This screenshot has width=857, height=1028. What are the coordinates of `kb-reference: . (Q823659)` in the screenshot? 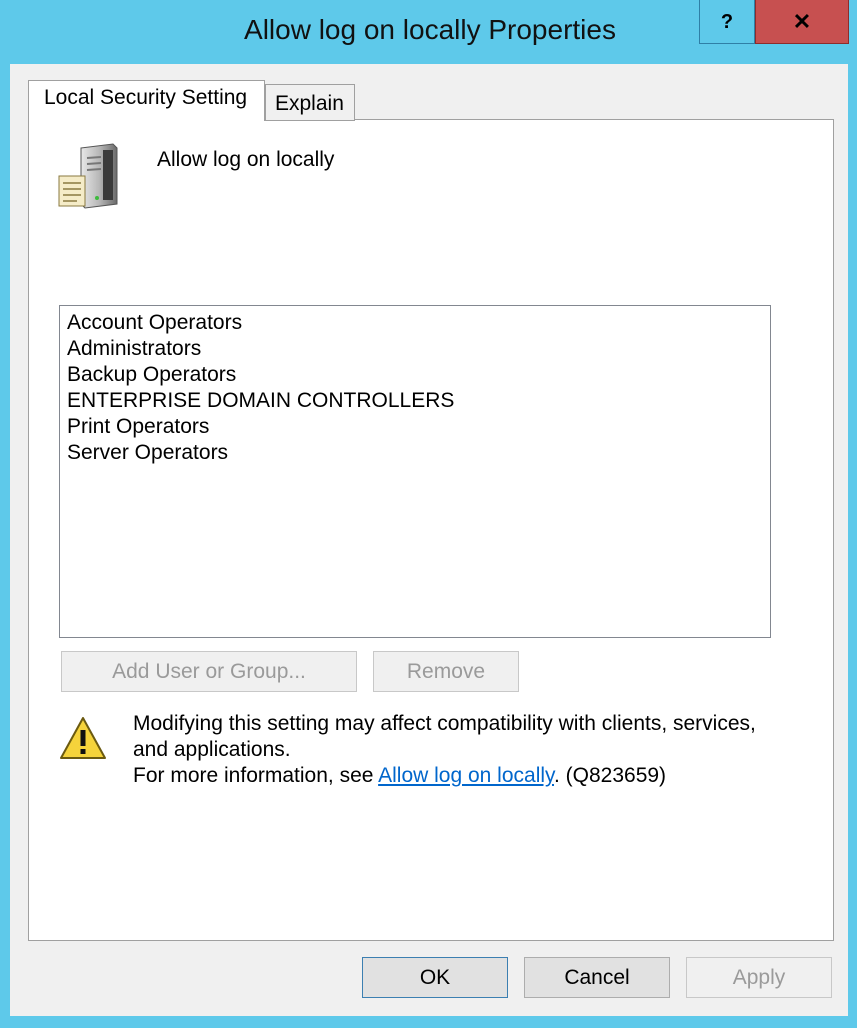 It's located at (610, 775).